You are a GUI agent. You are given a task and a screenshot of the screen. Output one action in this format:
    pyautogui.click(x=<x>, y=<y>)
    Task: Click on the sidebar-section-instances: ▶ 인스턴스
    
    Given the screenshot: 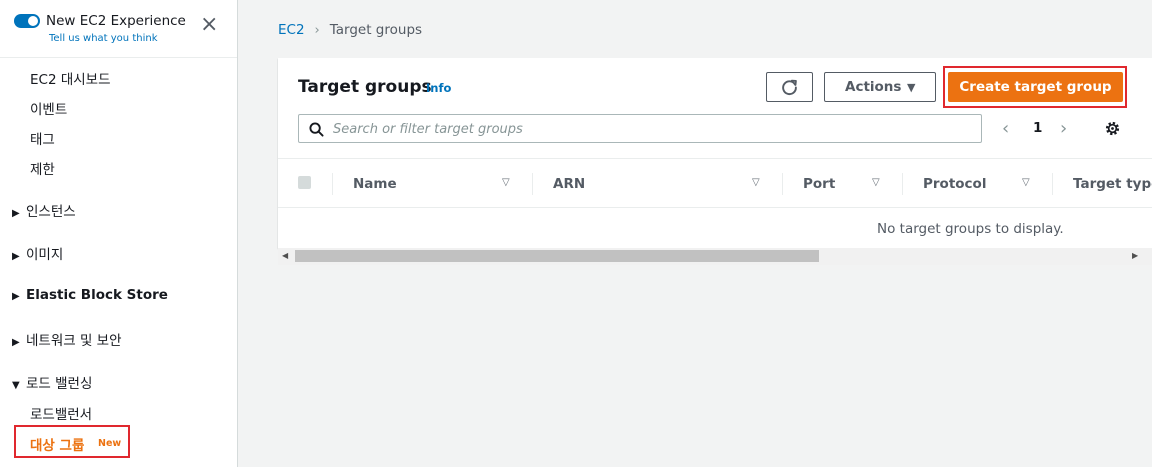 What is the action you would take?
    pyautogui.click(x=44, y=210)
    